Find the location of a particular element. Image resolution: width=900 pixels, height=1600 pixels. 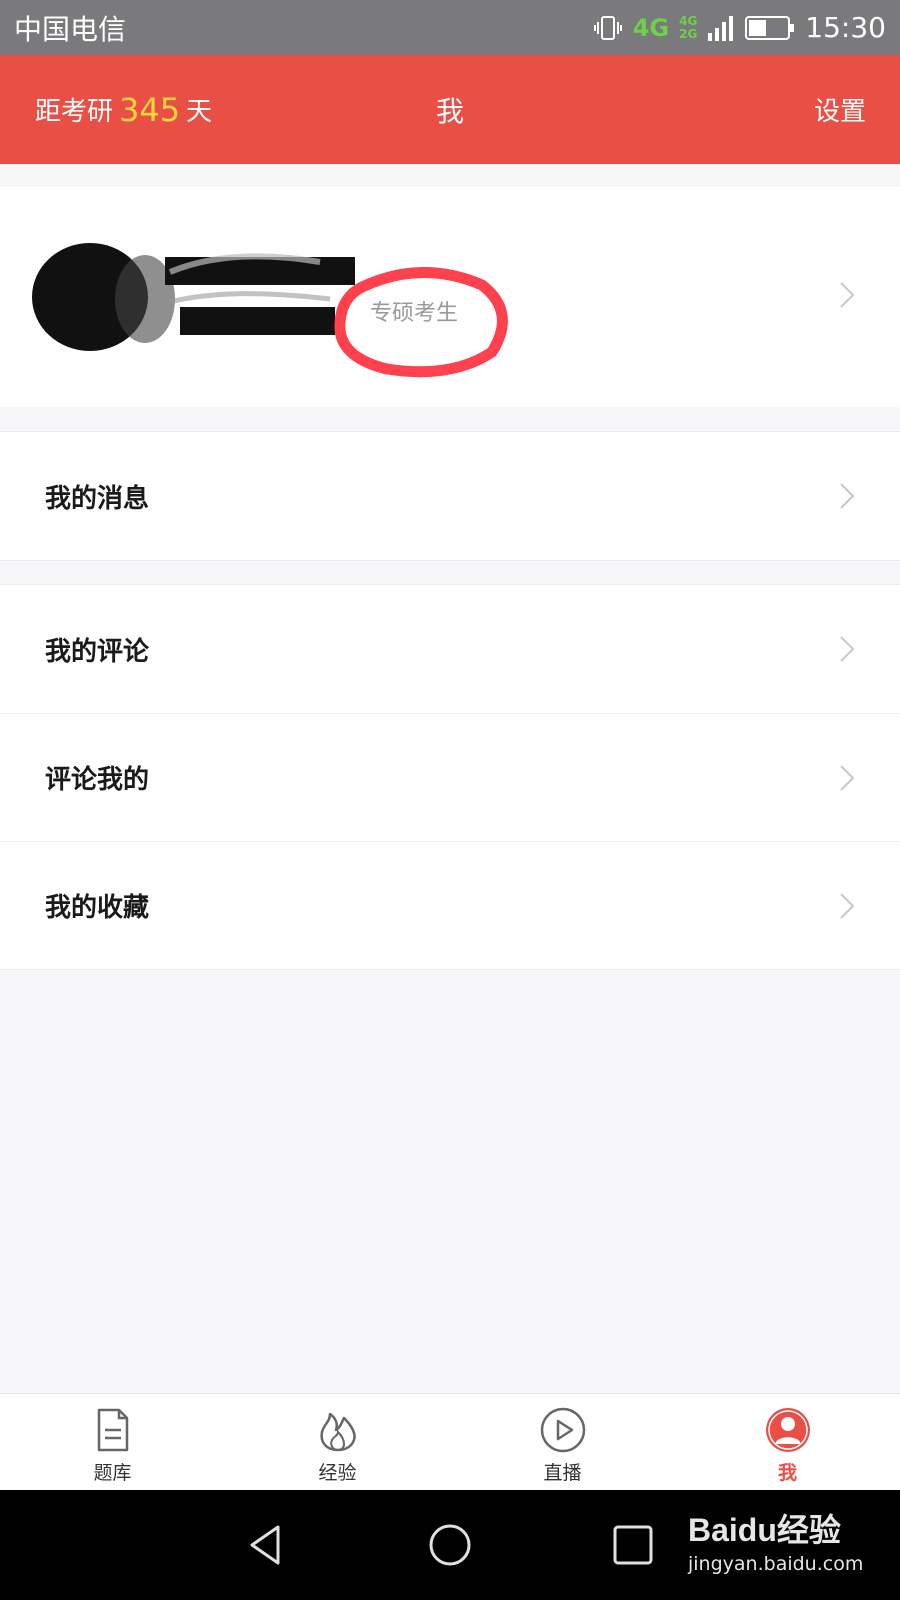

menu-item-comments-on-me: 评论我的 is located at coordinates (450, 777).